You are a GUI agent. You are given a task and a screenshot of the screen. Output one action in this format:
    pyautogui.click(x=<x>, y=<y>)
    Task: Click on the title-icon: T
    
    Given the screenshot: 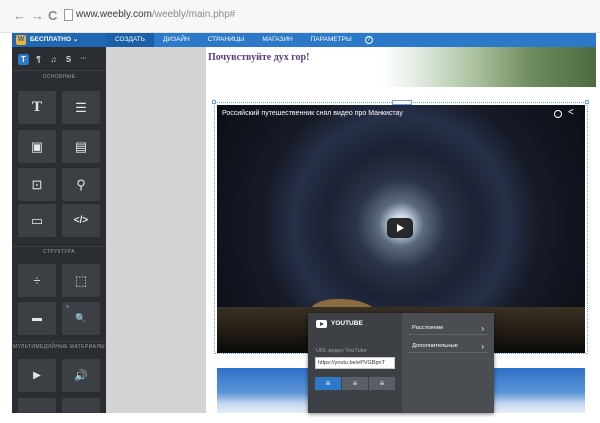 What is the action you would take?
    pyautogui.click(x=36, y=107)
    